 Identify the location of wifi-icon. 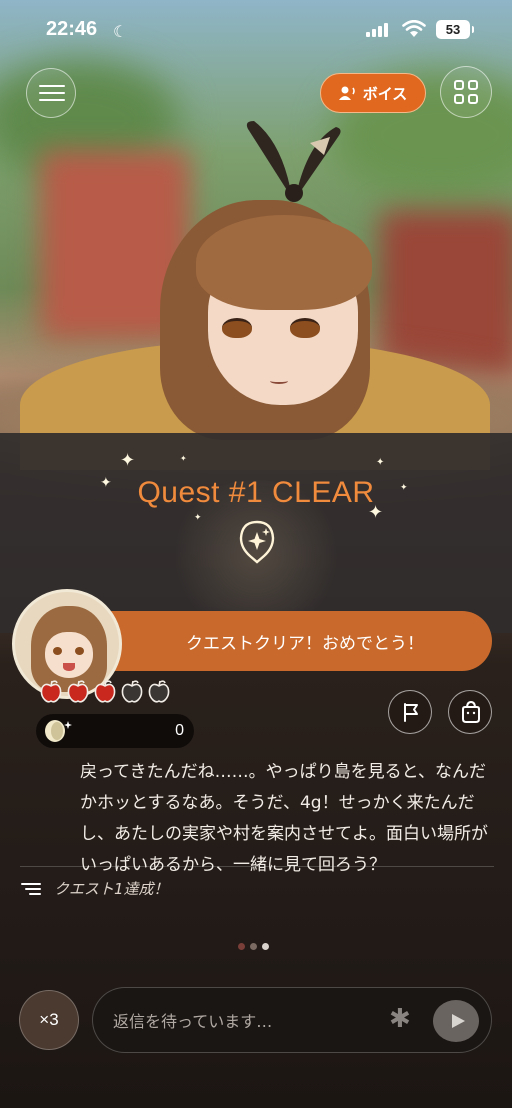
(414, 28).